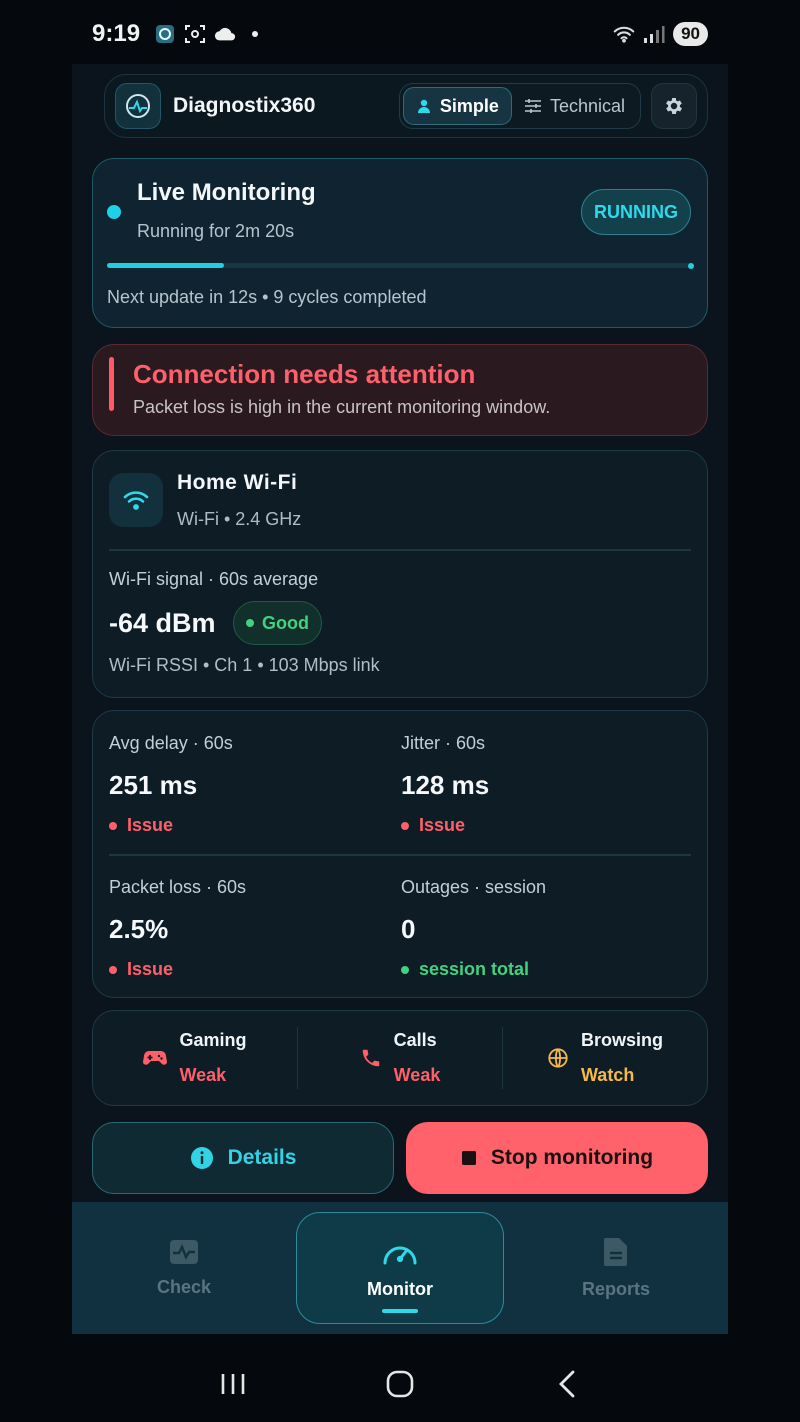 The image size is (800, 1422). What do you see at coordinates (532, 106) in the screenshot?
I see `sliders-icon` at bounding box center [532, 106].